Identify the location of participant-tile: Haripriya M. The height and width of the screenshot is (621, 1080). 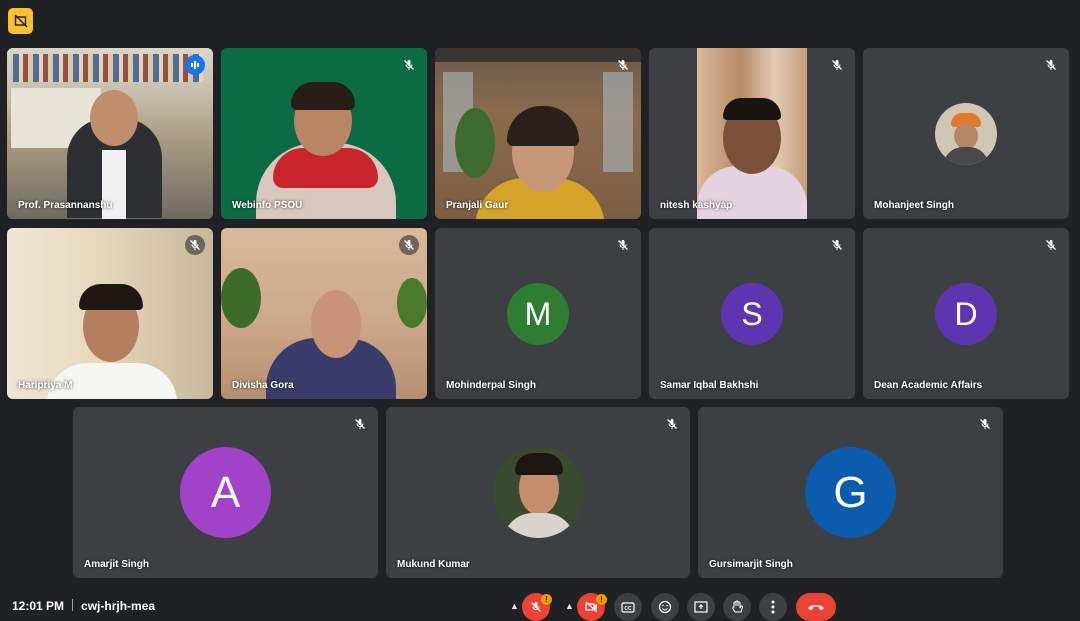
(110, 313).